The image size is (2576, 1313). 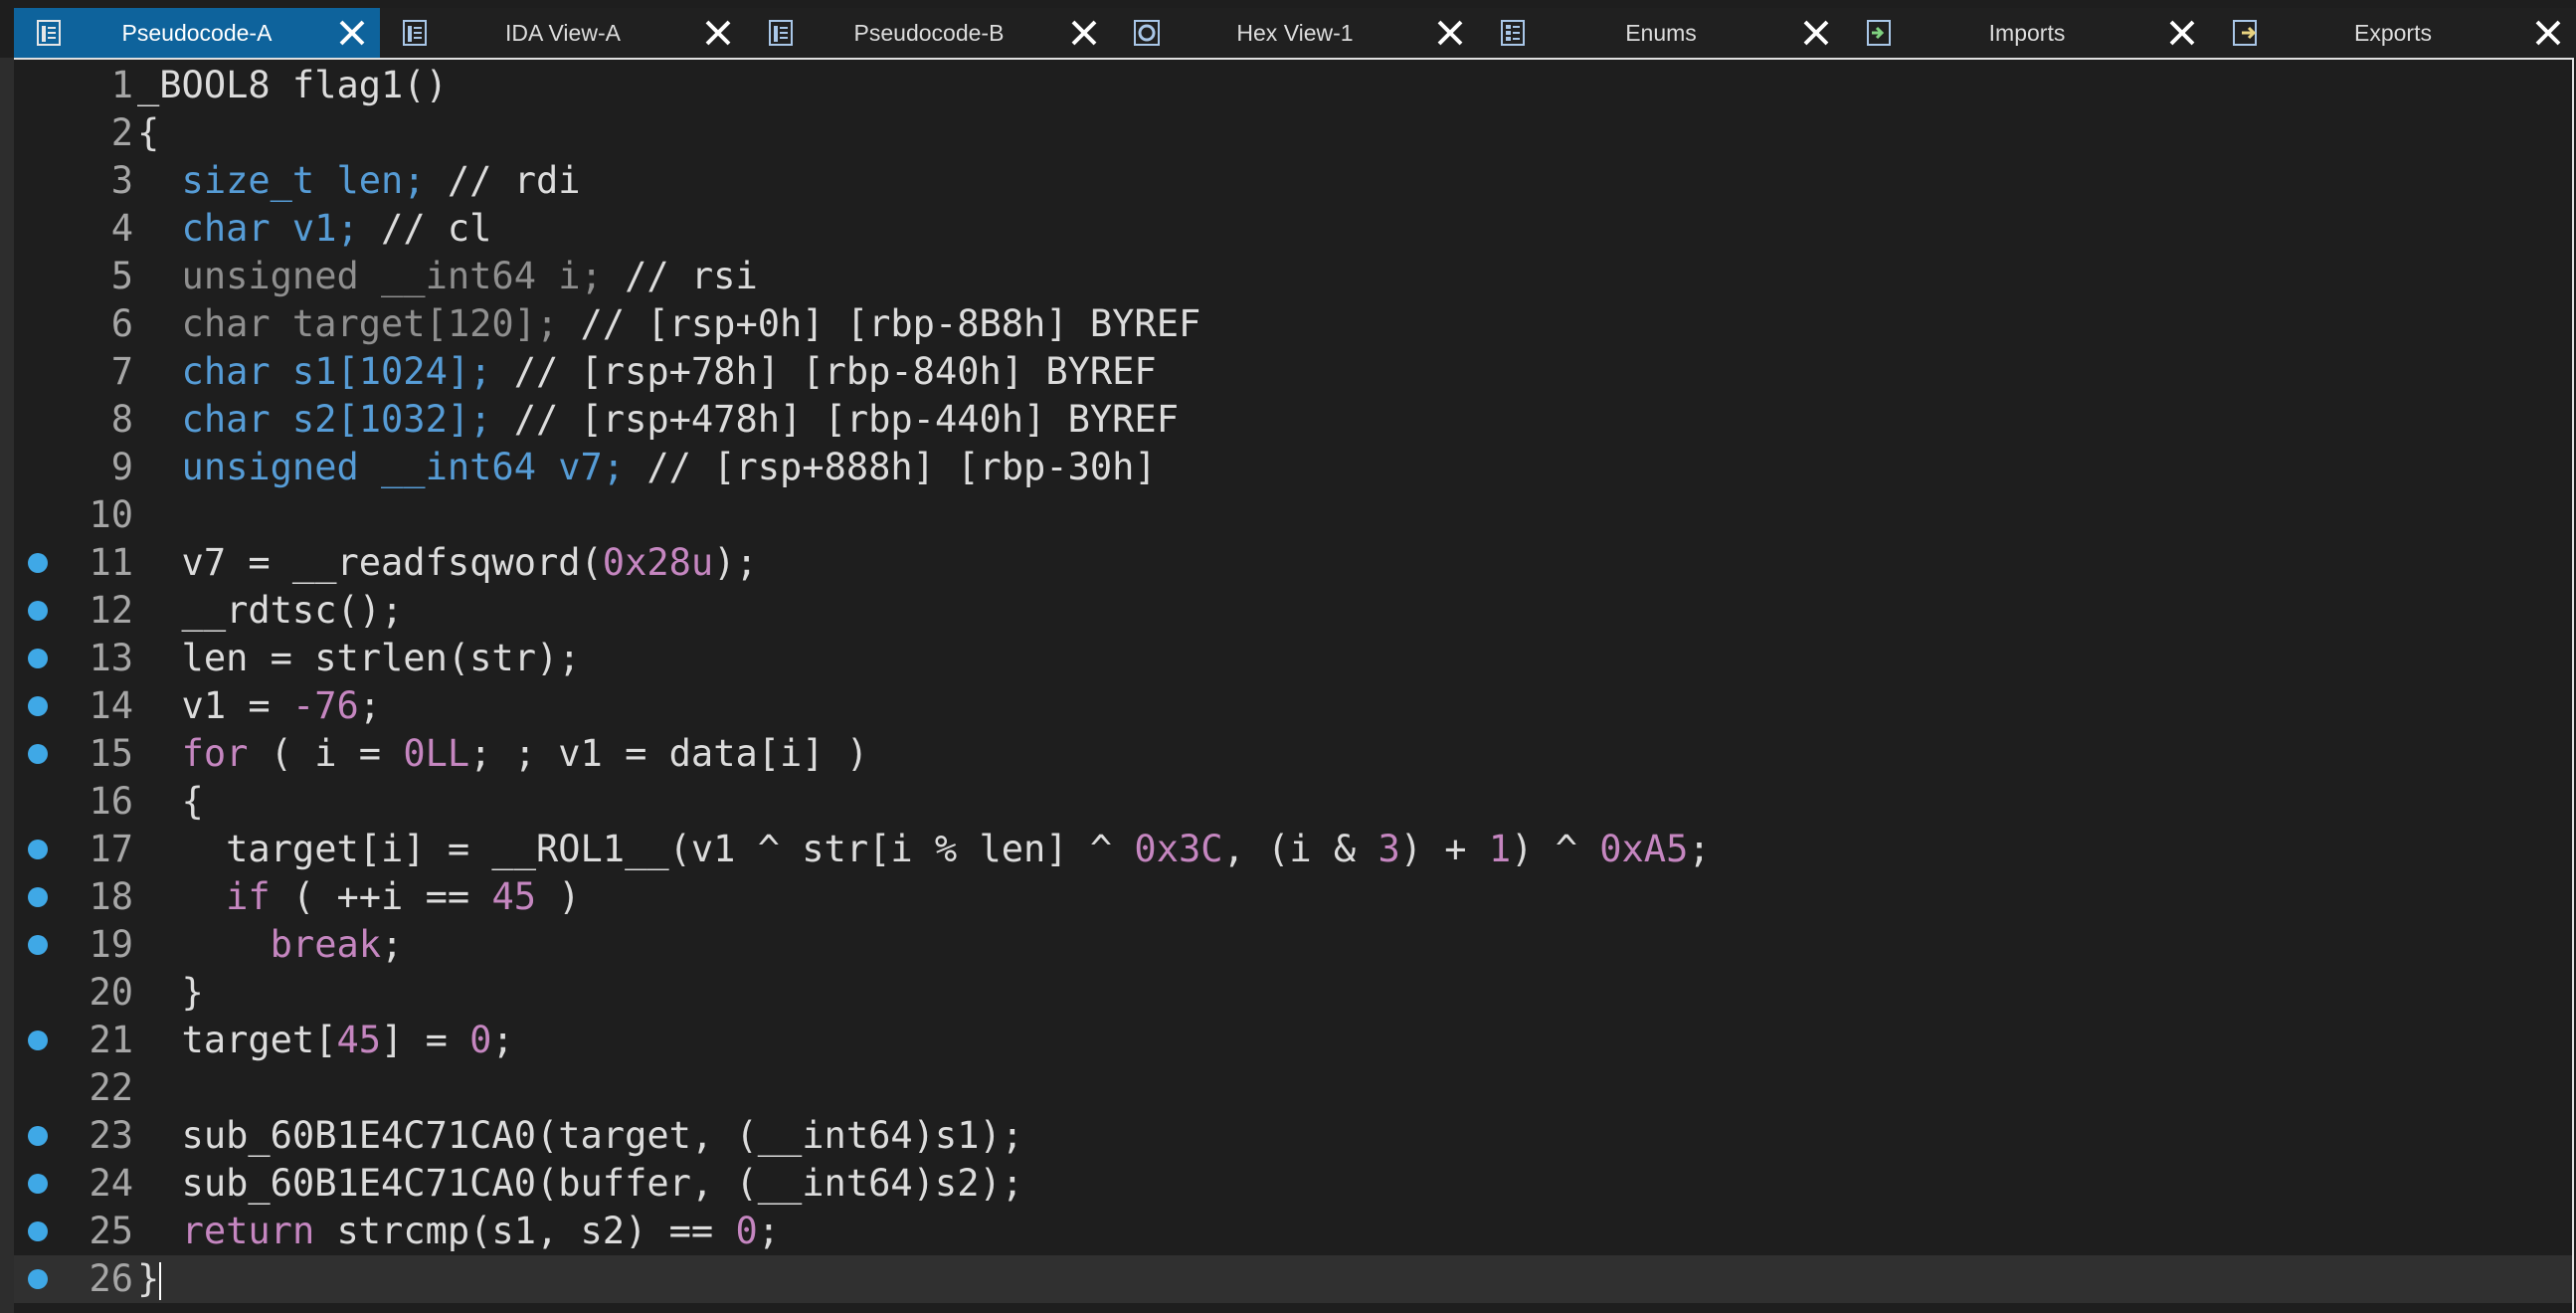 What do you see at coordinates (1178, 849) in the screenshot?
I see `code-token: 0x3C` at bounding box center [1178, 849].